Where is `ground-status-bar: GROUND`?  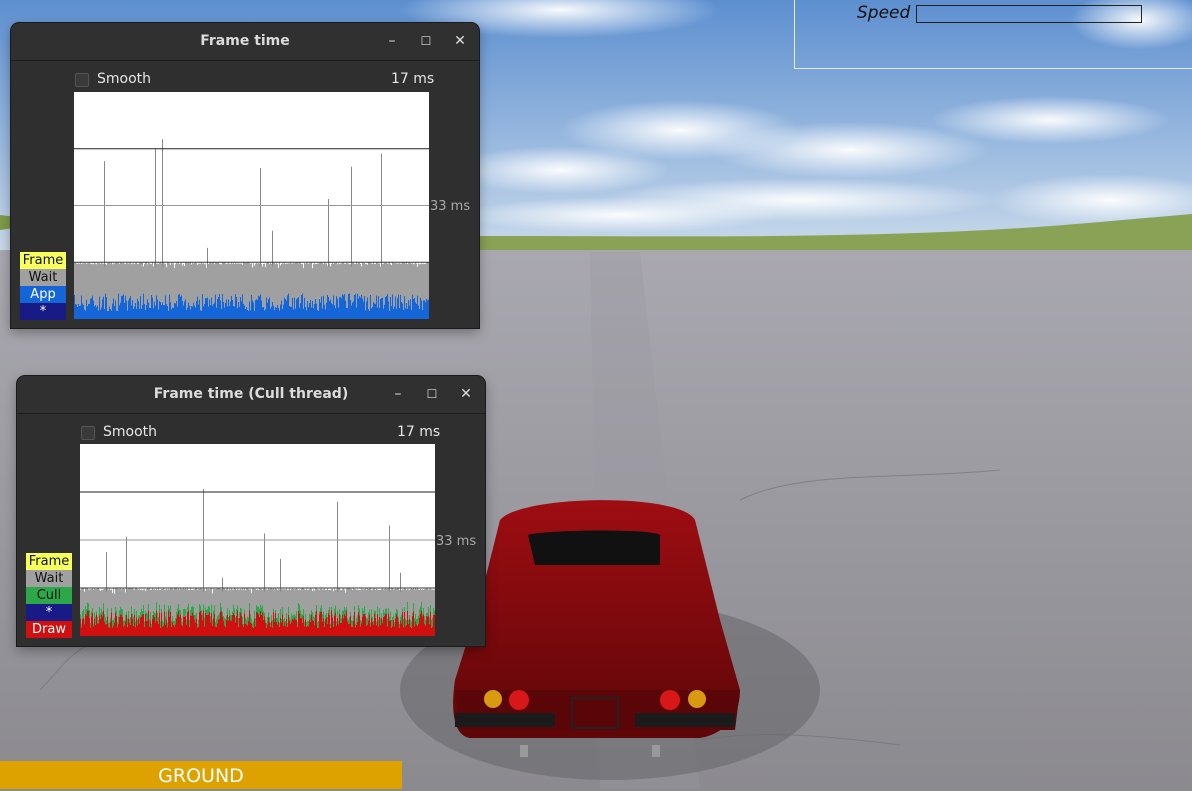
ground-status-bar: GROUND is located at coordinates (201, 775).